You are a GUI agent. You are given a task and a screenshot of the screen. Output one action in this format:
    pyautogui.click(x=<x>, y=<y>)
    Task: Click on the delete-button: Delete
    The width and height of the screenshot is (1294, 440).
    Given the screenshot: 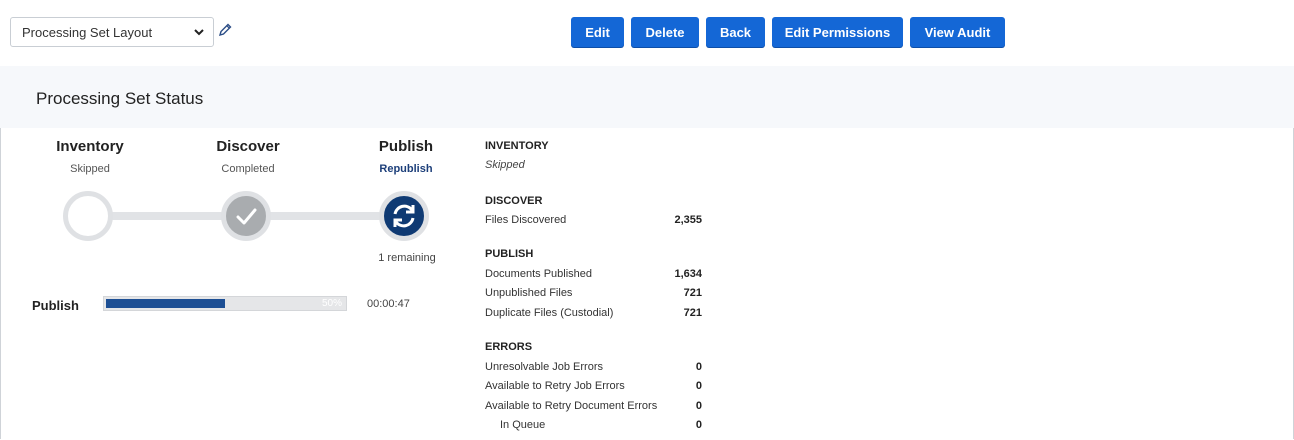 What is the action you would take?
    pyautogui.click(x=665, y=32)
    